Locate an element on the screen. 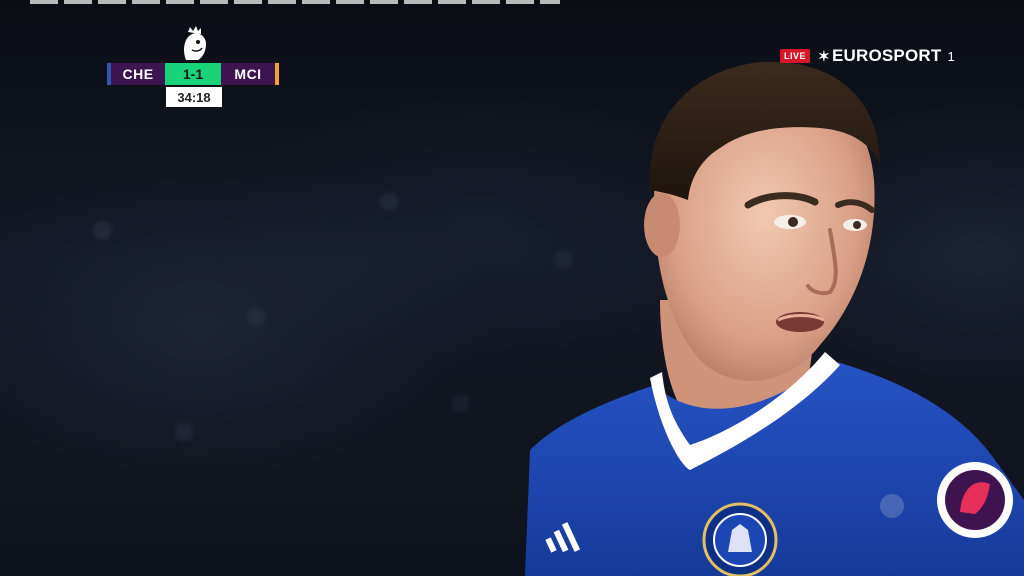 This screenshot has height=576, width=1024. broadcaster-channel: 1 is located at coordinates (951, 56).